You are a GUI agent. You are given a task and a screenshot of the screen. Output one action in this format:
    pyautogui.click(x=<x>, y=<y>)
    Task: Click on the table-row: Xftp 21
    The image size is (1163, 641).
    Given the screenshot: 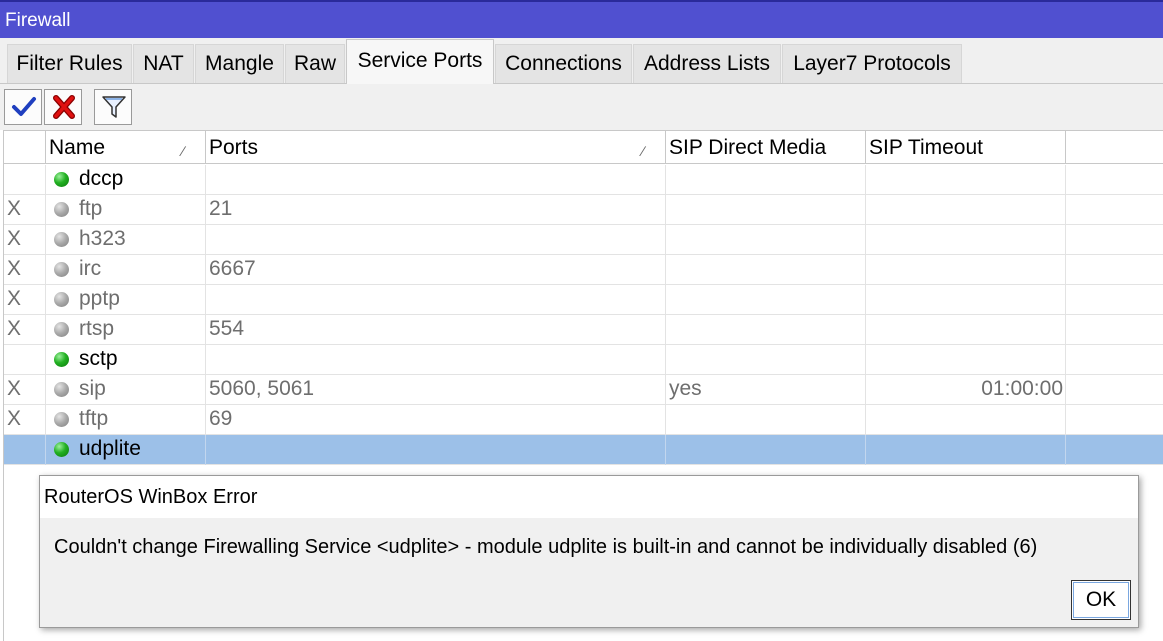 What is the action you would take?
    pyautogui.click(x=583, y=210)
    